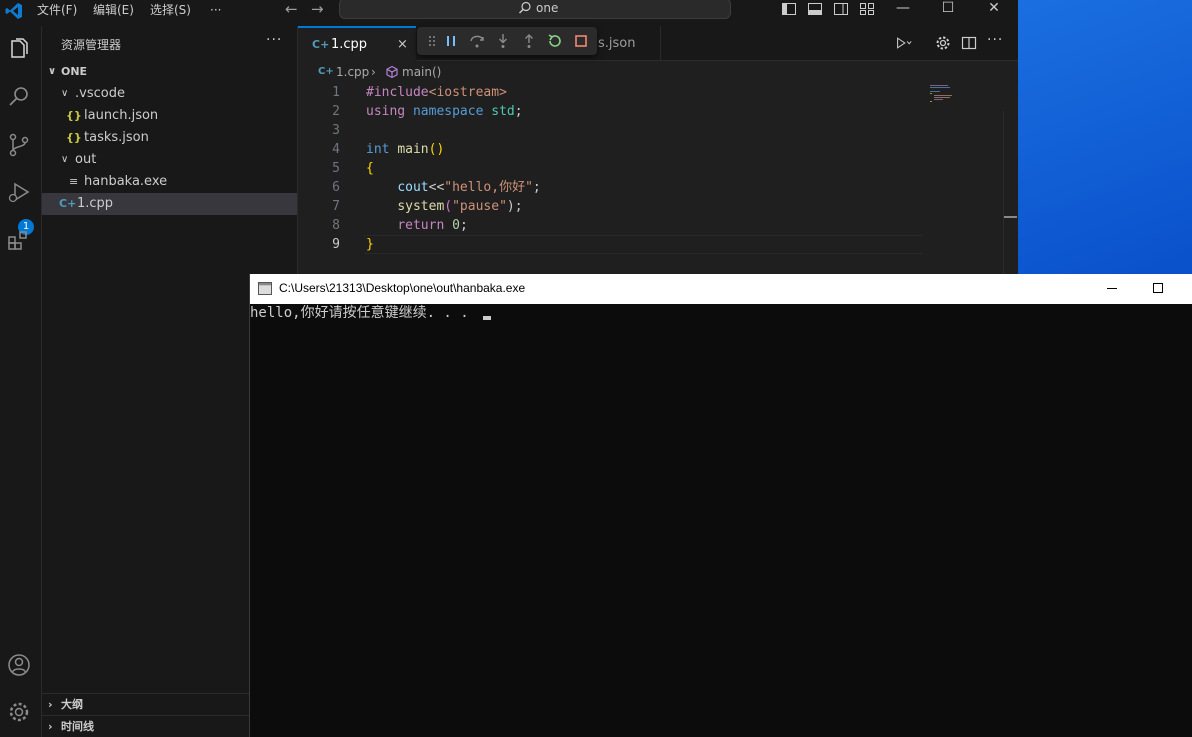  What do you see at coordinates (317, 9) in the screenshot?
I see `forward-arrow-icon: →` at bounding box center [317, 9].